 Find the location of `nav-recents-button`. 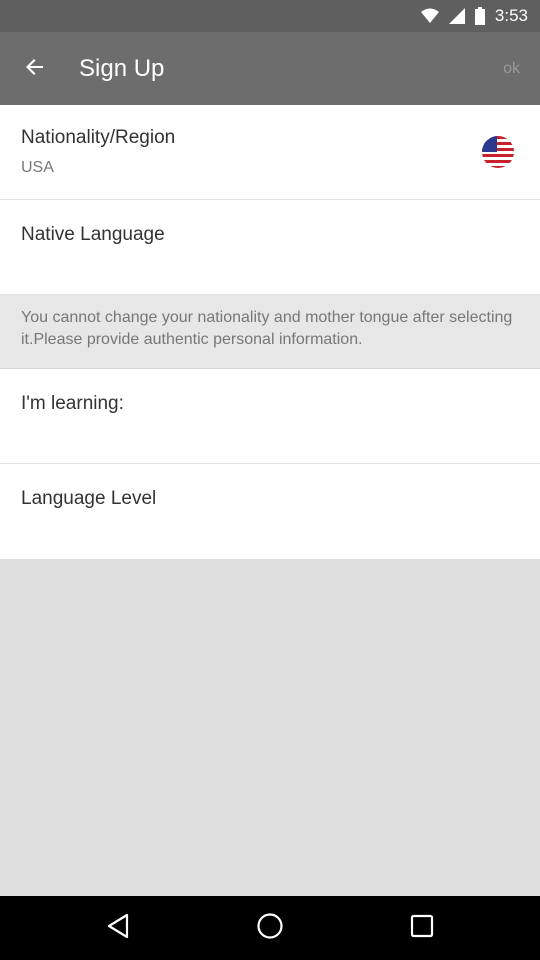

nav-recents-button is located at coordinates (422, 928).